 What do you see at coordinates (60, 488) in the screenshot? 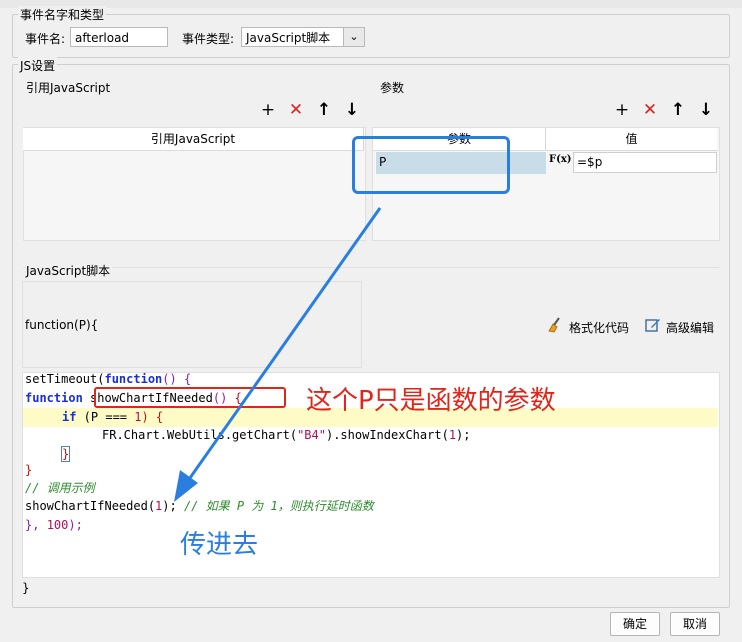
I see `code-line-7: // 调用示例` at bounding box center [60, 488].